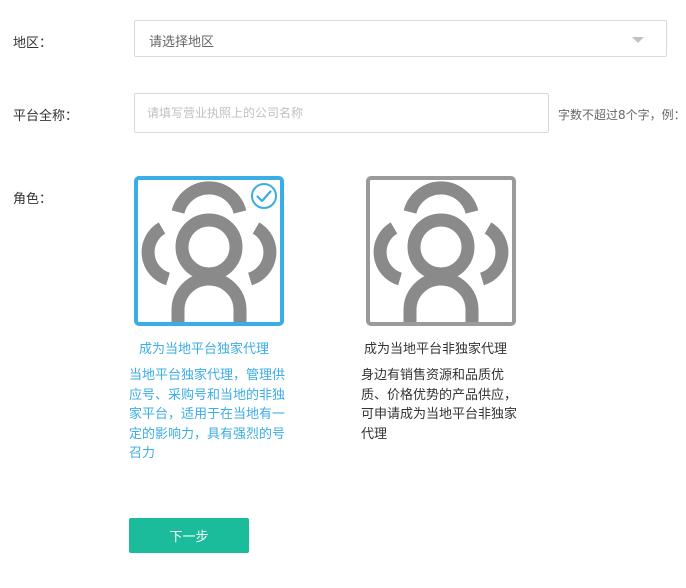 This screenshot has width=686, height=588. What do you see at coordinates (204, 347) in the screenshot?
I see `role-title-exclusive: 成为当地平台独家代理` at bounding box center [204, 347].